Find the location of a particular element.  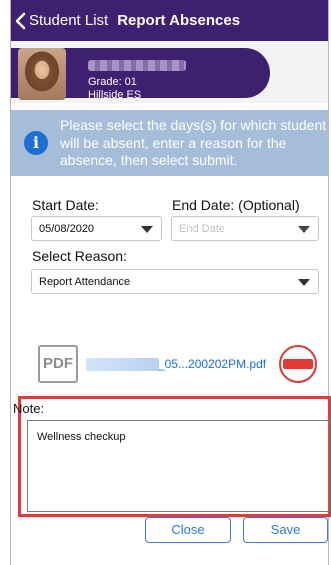

back-button: Student List is located at coordinates (59, 21).